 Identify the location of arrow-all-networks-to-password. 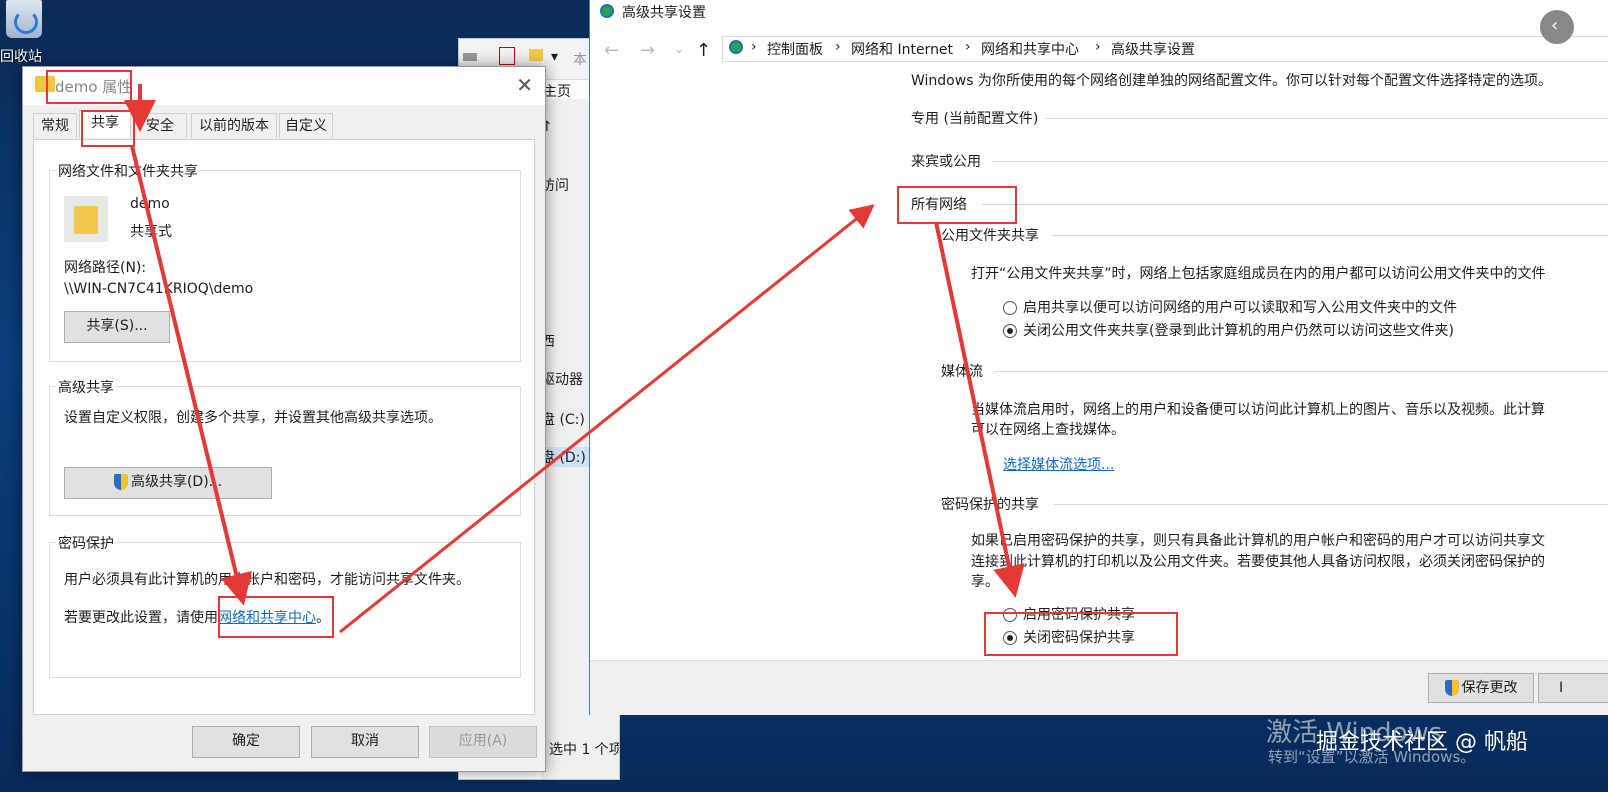
(979, 409).